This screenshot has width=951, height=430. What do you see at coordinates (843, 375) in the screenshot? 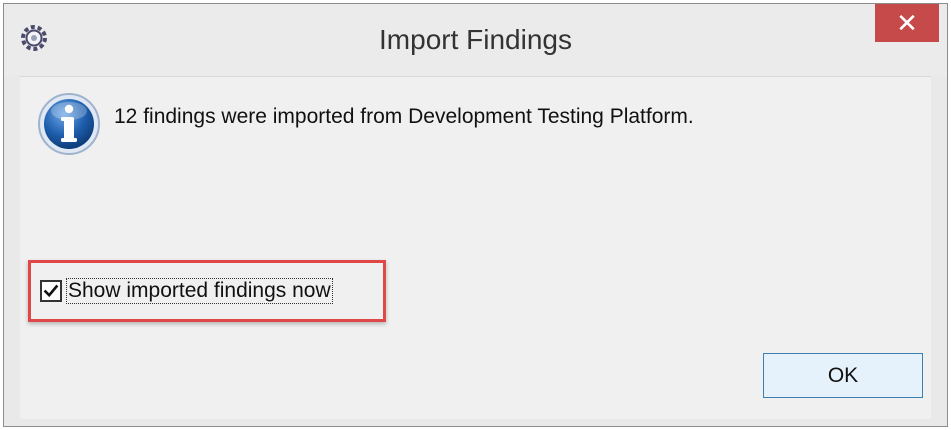
I see `ok-button: OK` at bounding box center [843, 375].